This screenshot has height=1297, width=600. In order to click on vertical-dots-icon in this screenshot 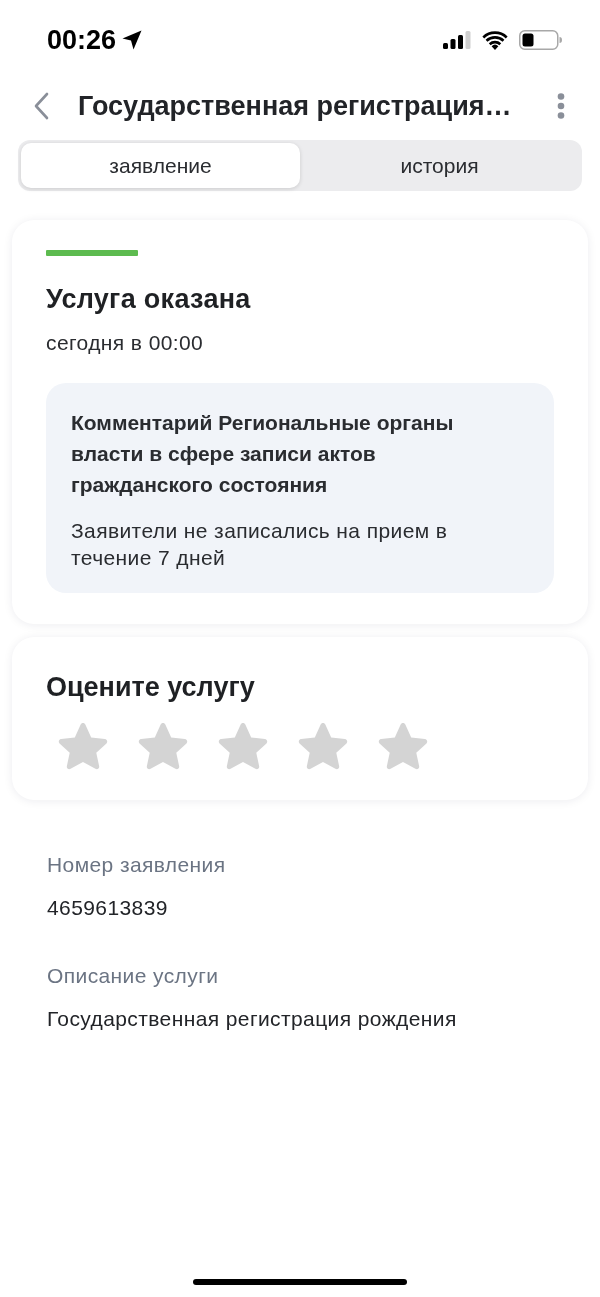, I will do `click(561, 106)`.